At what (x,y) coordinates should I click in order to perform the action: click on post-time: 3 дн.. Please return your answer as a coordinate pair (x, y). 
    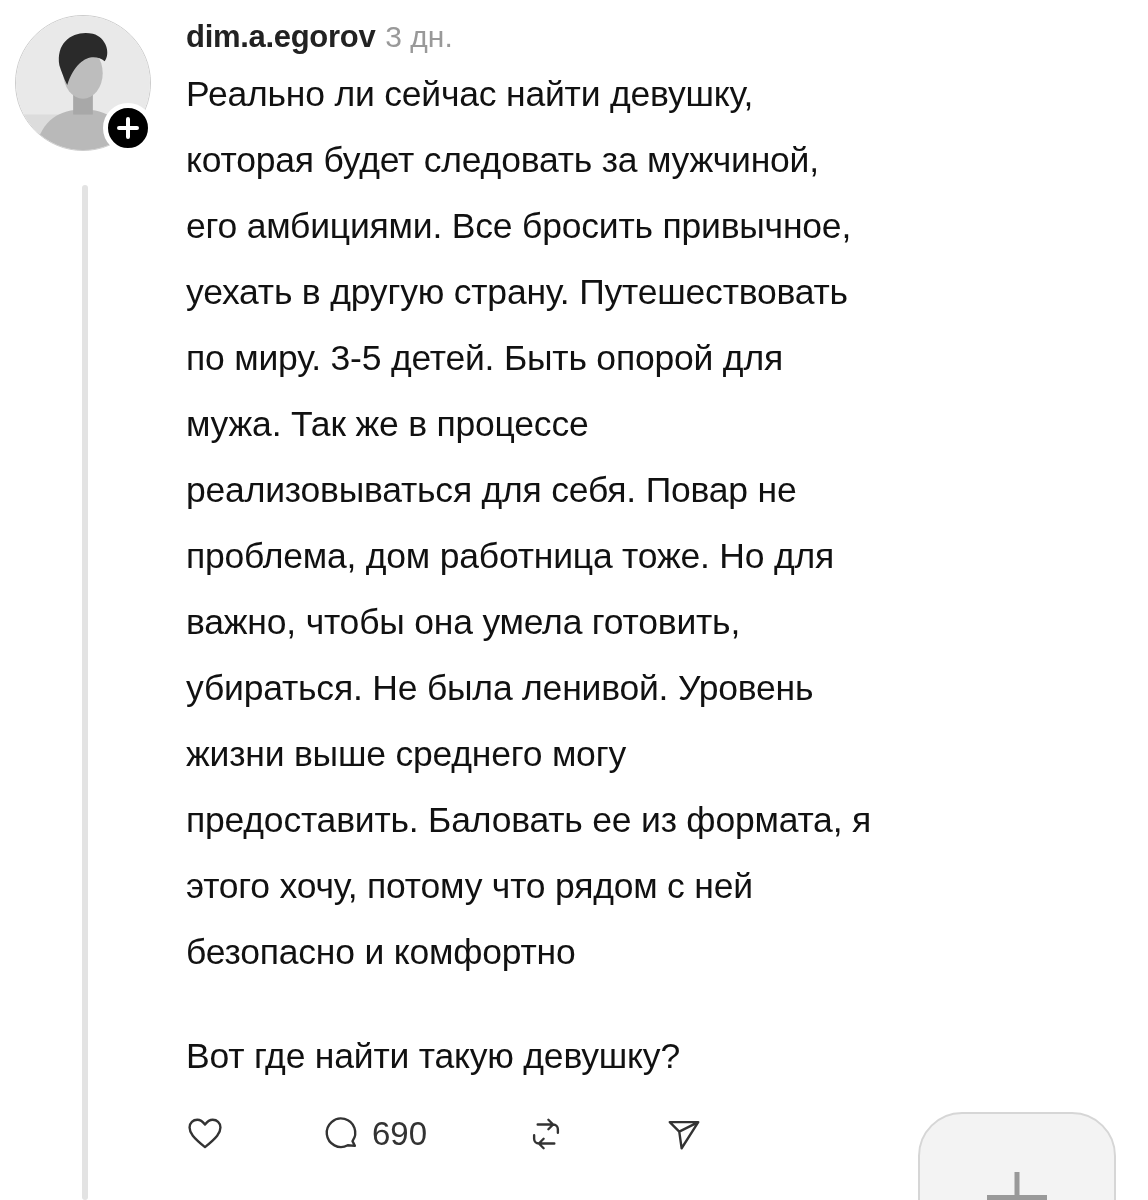
    Looking at the image, I should click on (419, 37).